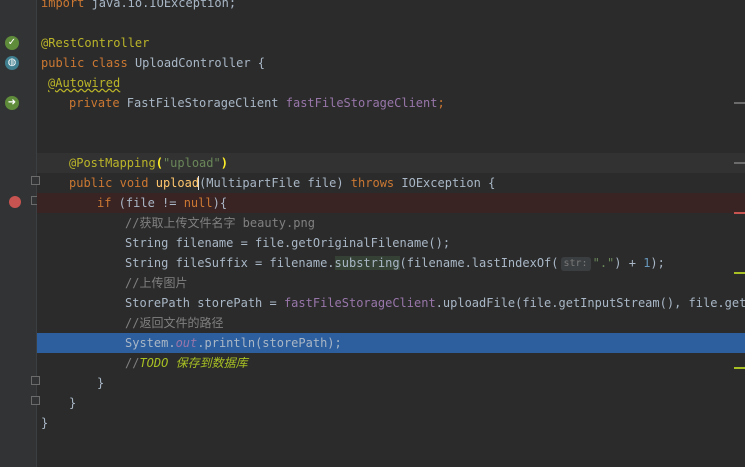 The height and width of the screenshot is (467, 745). I want to click on mouse-cursor-icon, so click(198, 183).